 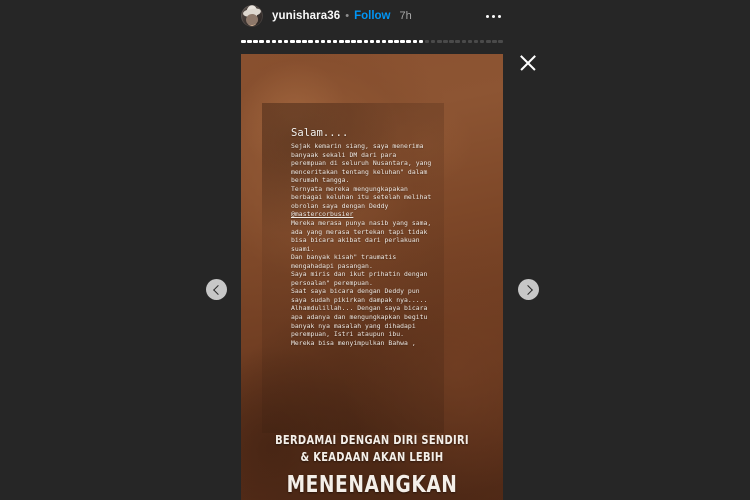 I want to click on follow-button: Follow, so click(x=372, y=16).